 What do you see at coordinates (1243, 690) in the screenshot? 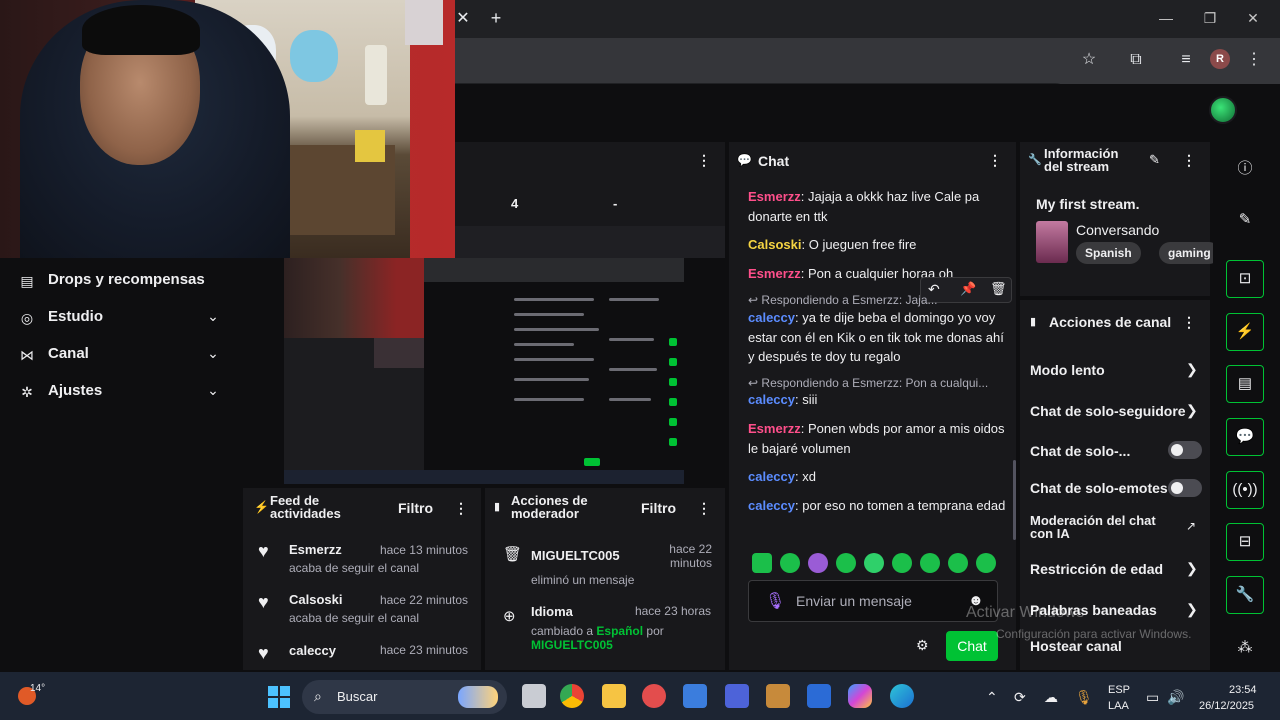
I see `clock-time: 23:54` at bounding box center [1243, 690].